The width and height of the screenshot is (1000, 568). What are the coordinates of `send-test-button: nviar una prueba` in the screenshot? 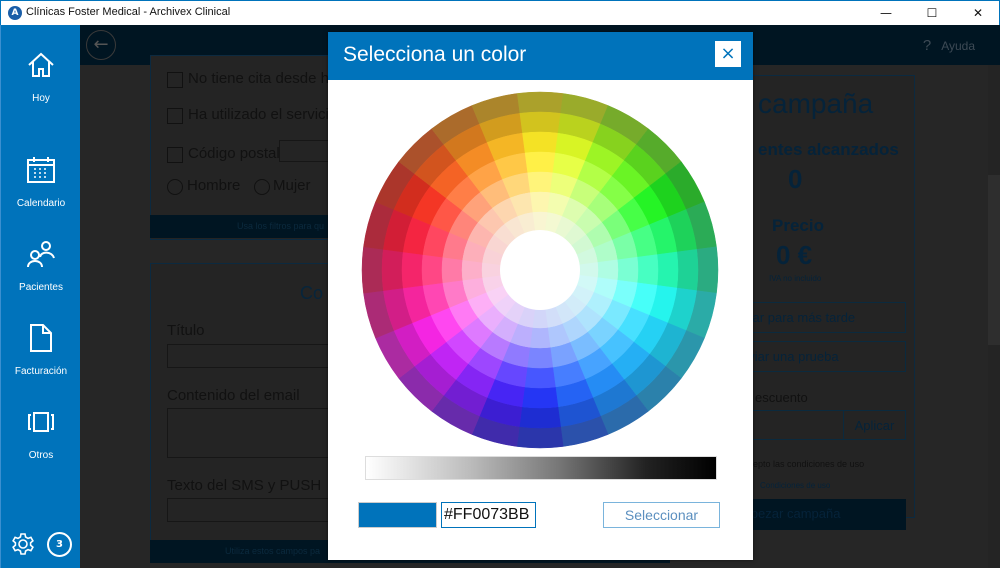 It's located at (823, 356).